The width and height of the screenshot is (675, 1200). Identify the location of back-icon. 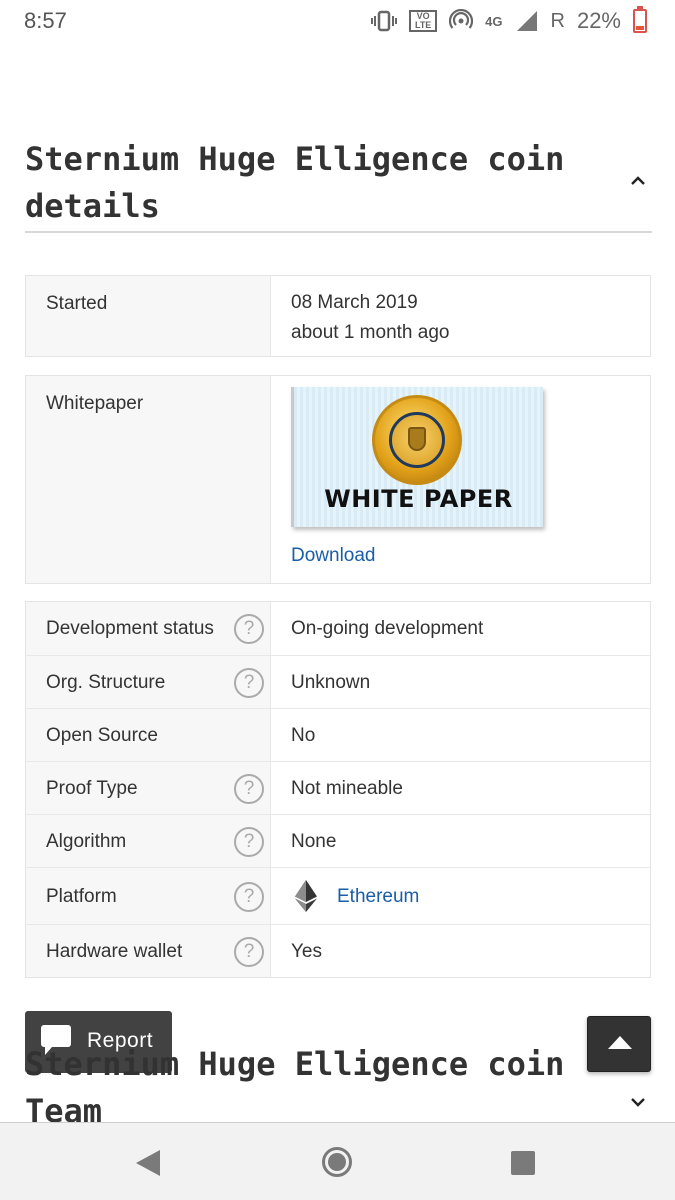
(148, 1163).